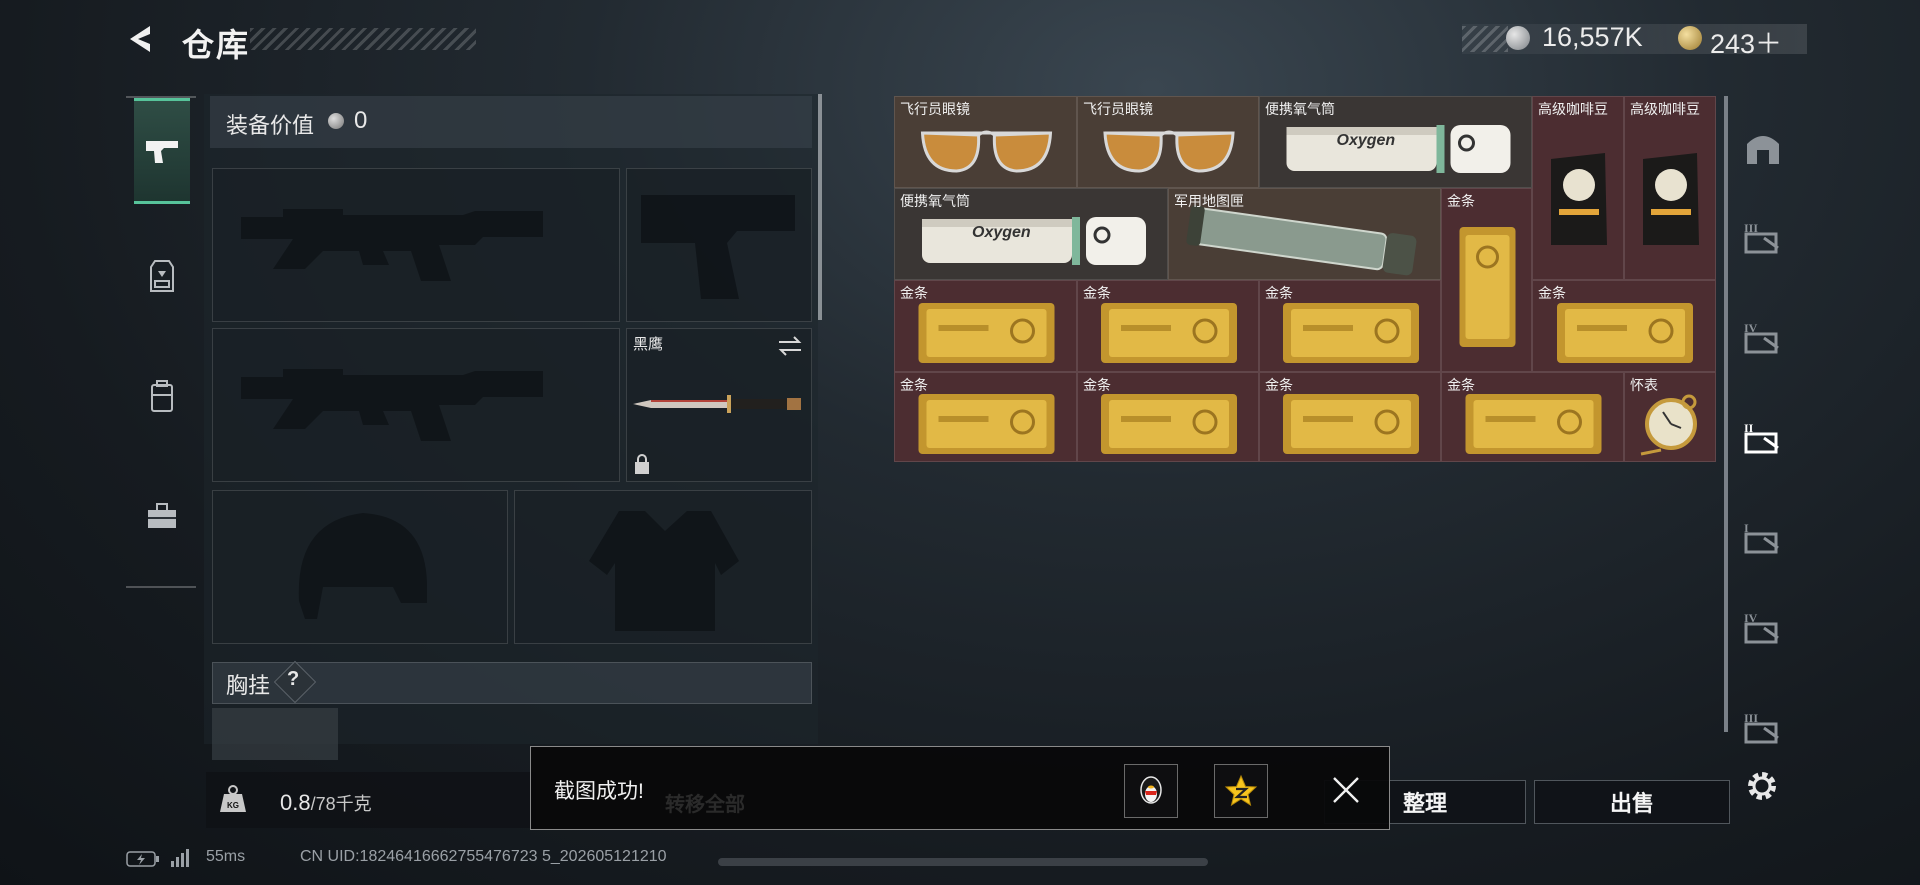  Describe the element at coordinates (233, 798) in the screenshot. I see `weight-icon: KG` at that location.